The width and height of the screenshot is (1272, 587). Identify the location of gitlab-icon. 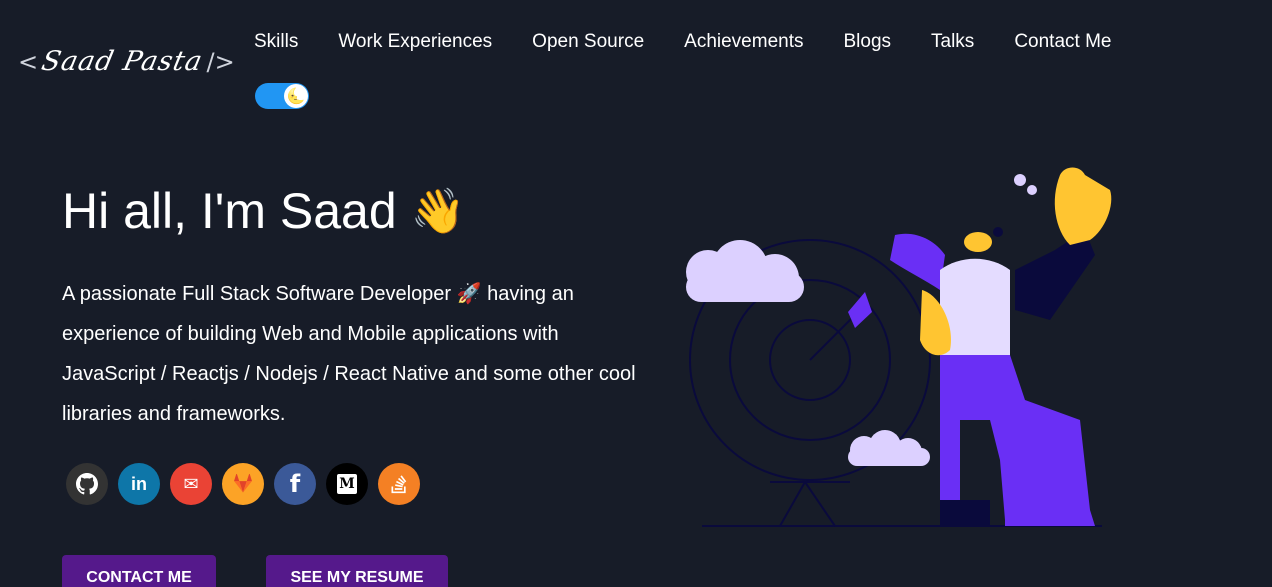
(243, 484).